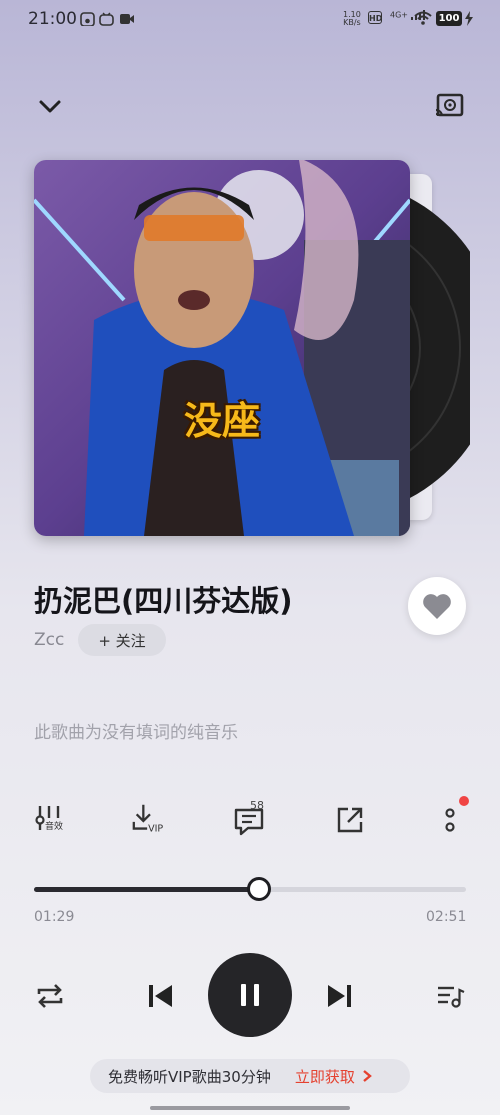 The height and width of the screenshot is (1115, 500). I want to click on progress-fill, so click(146, 889).